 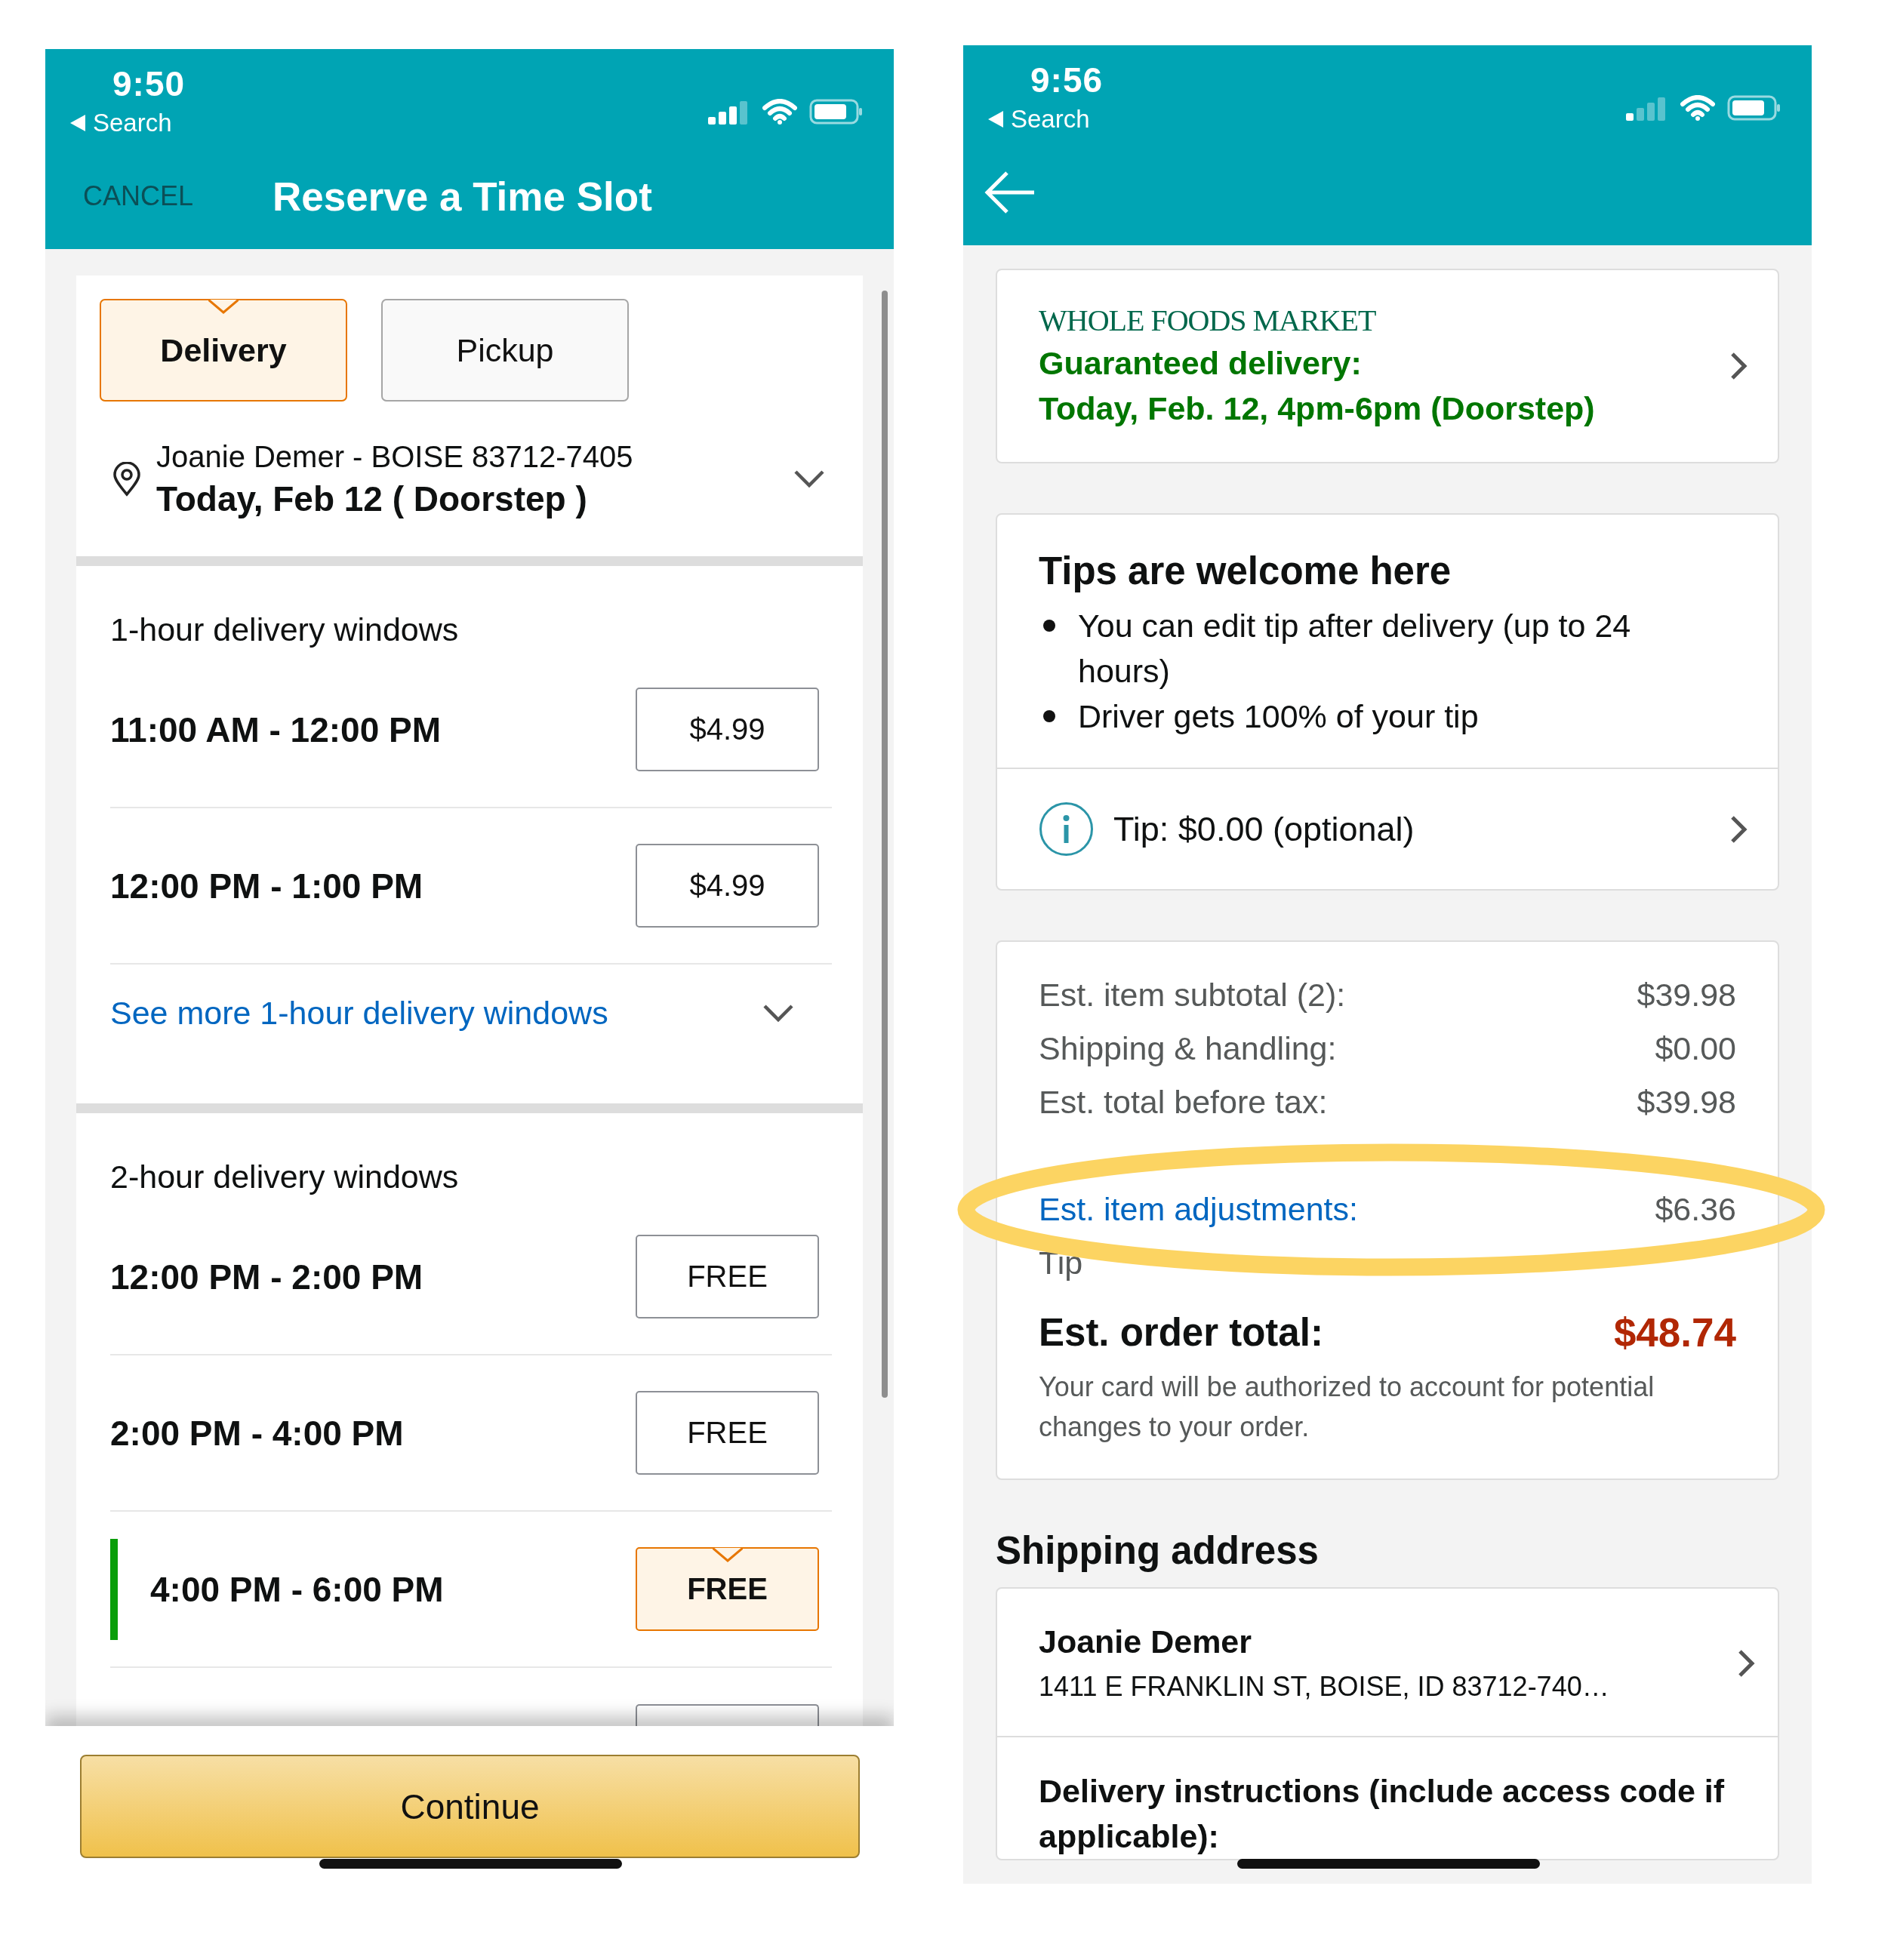 What do you see at coordinates (1188, 1048) in the screenshot?
I see `summary-label: Shipping & handling:` at bounding box center [1188, 1048].